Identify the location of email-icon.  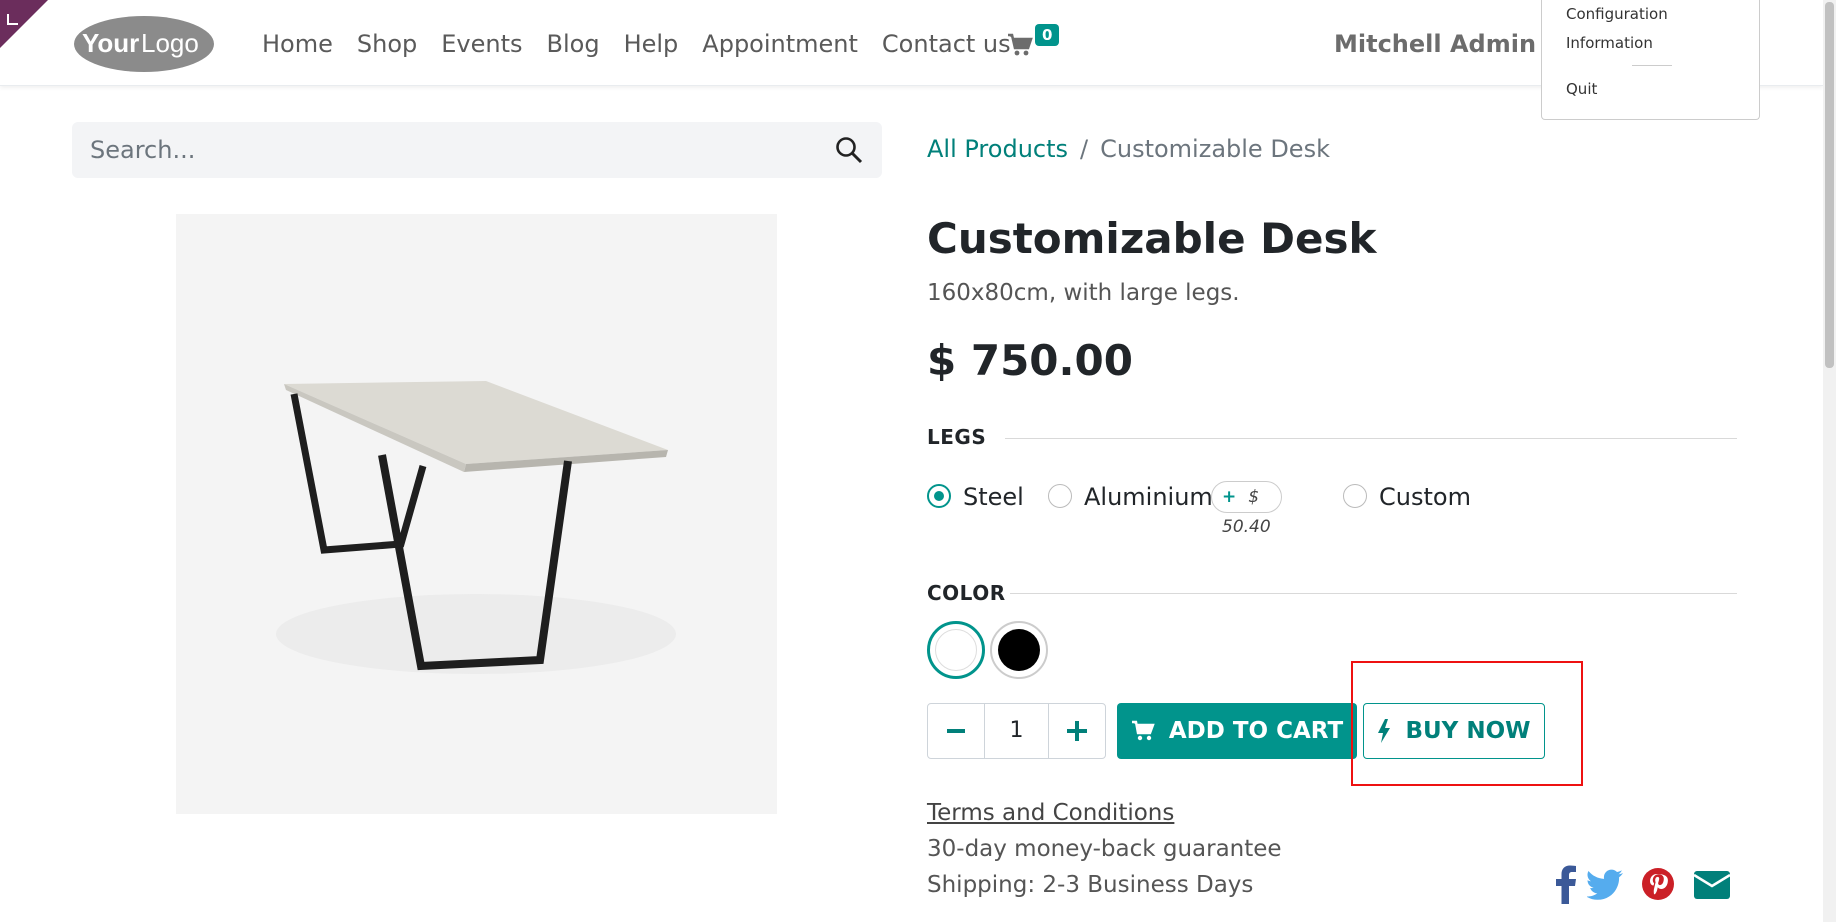
(1712, 884).